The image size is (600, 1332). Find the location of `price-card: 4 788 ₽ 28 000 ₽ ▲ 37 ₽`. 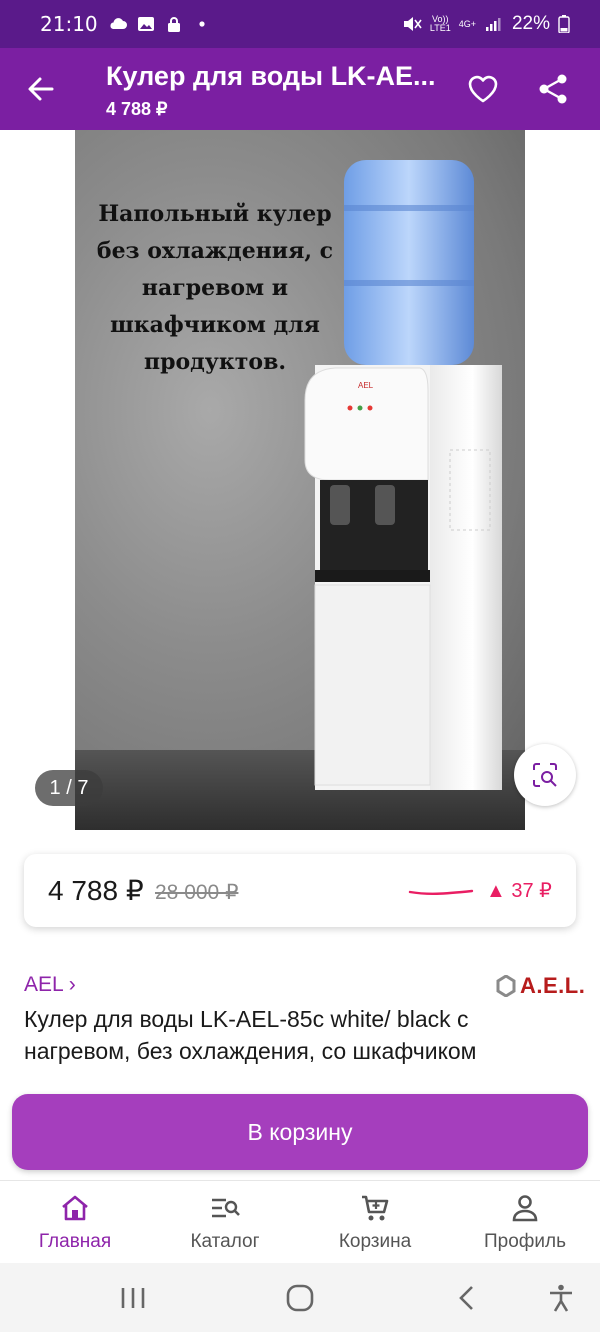

price-card: 4 788 ₽ 28 000 ₽ ▲ 37 ₽ is located at coordinates (300, 890).